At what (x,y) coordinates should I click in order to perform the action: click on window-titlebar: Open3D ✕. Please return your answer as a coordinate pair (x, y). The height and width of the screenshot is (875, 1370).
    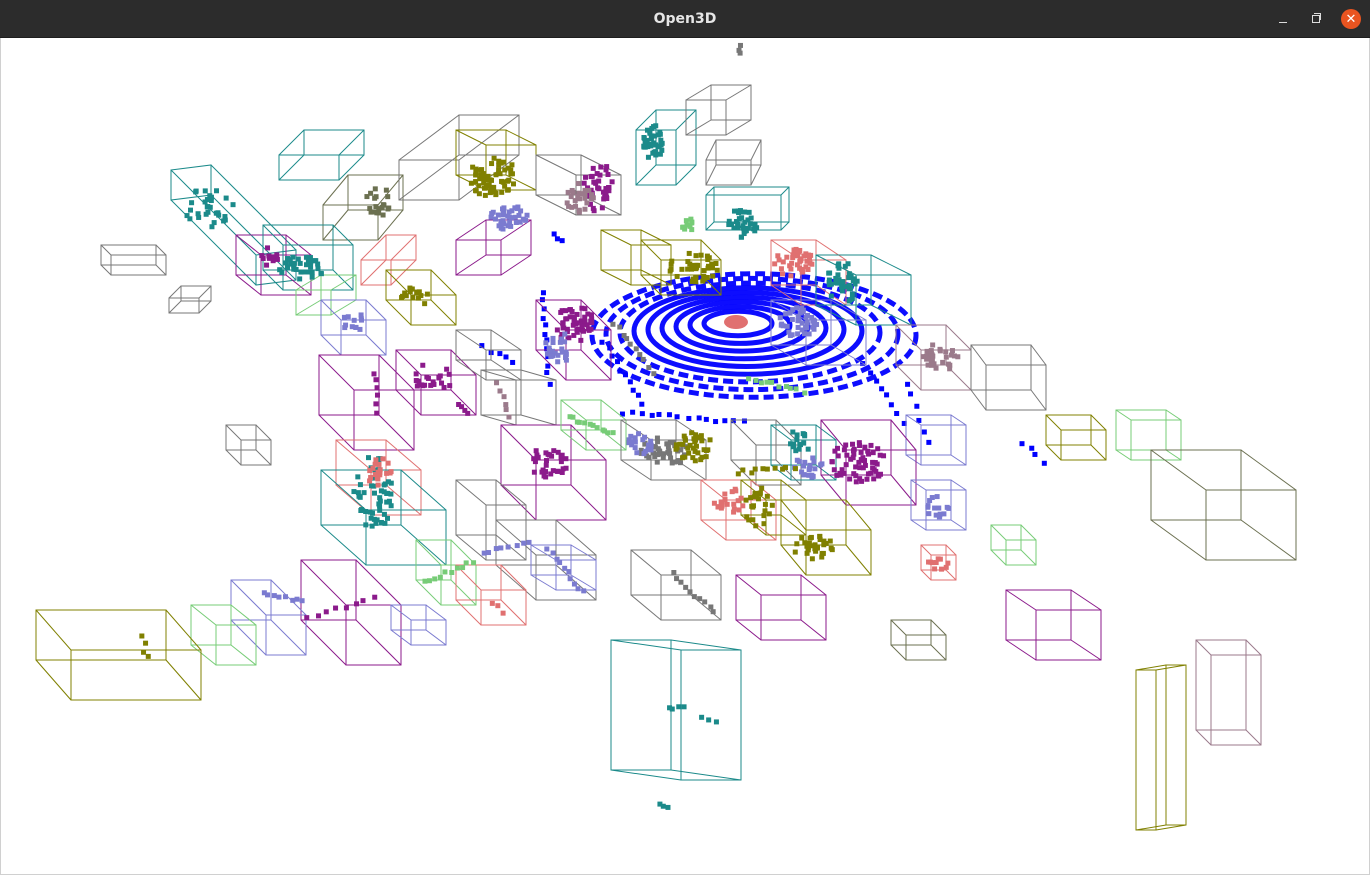
    Looking at the image, I should click on (685, 19).